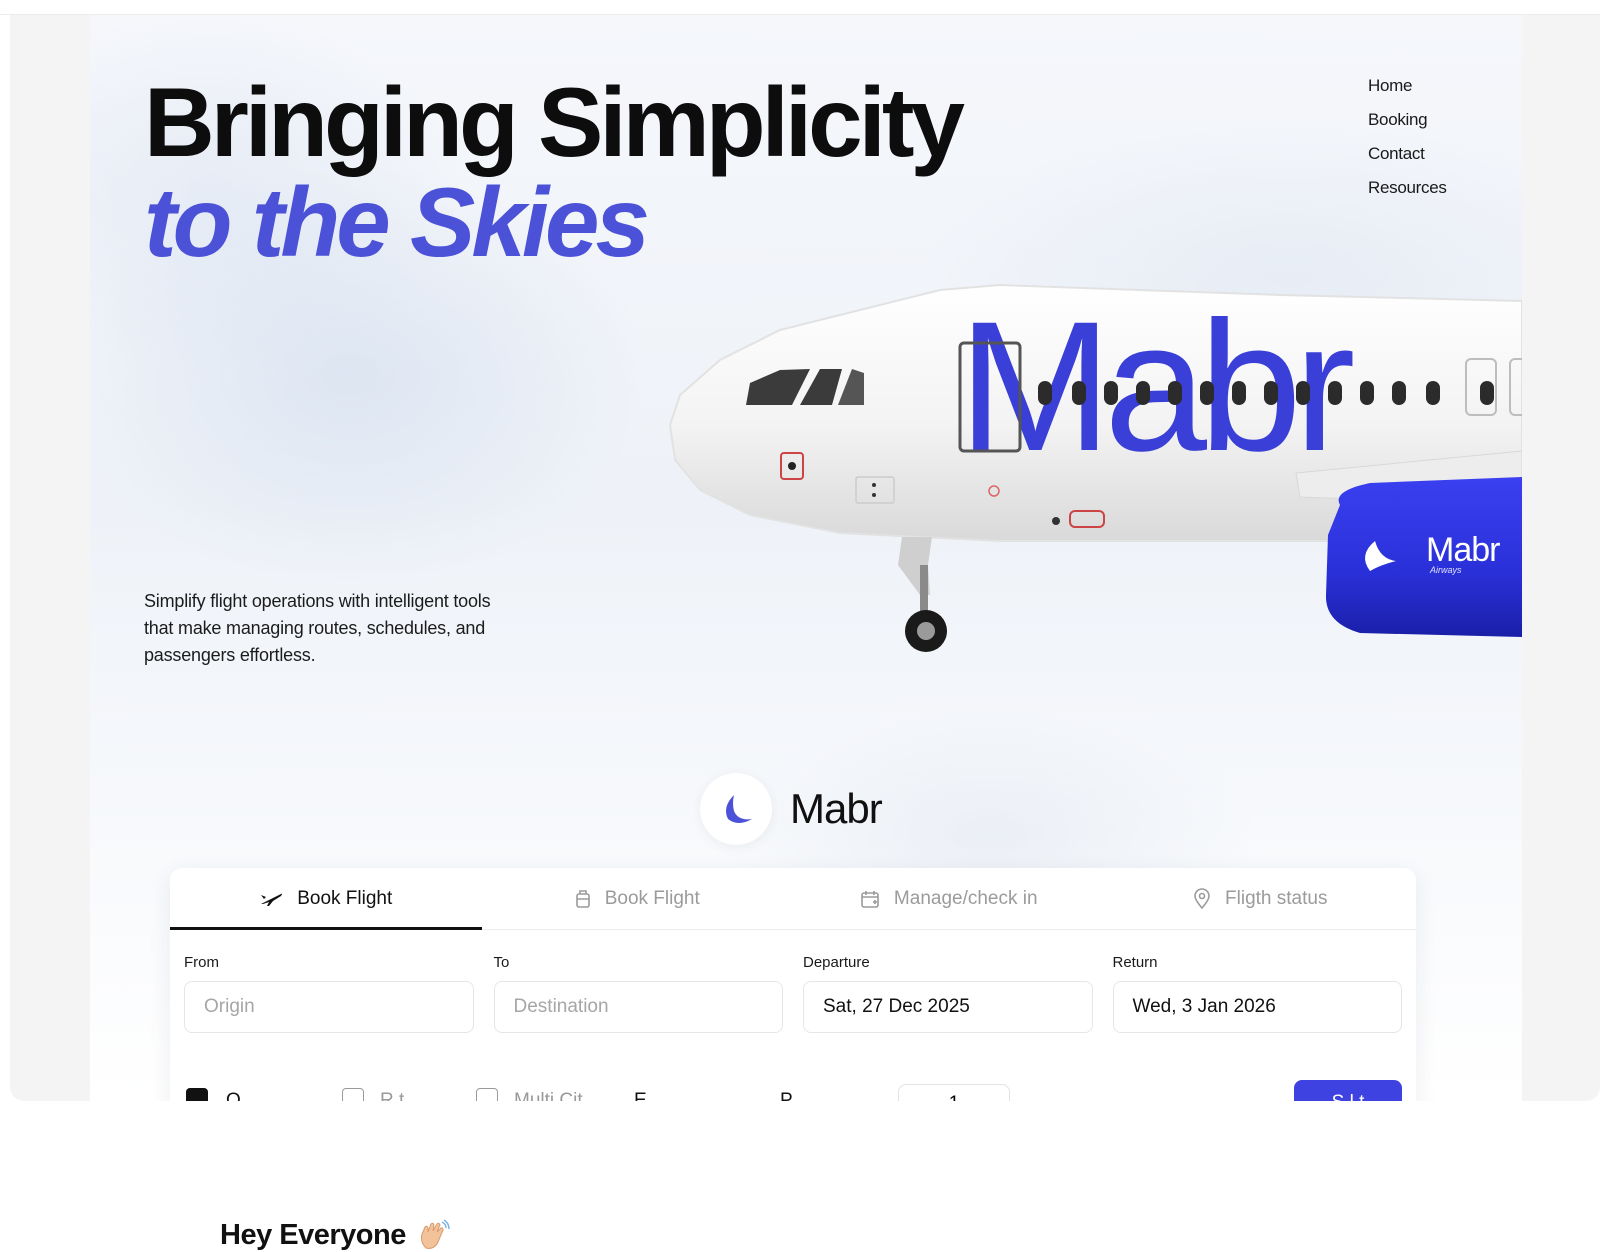 This screenshot has width=1600, height=1252. I want to click on nav-item-home: Home, so click(1407, 86).